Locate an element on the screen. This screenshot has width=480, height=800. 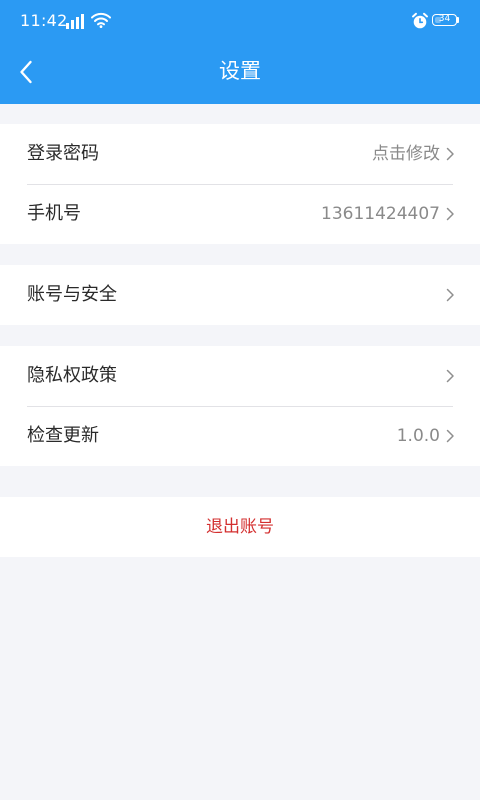
nav-bar: 设置 is located at coordinates (240, 72).